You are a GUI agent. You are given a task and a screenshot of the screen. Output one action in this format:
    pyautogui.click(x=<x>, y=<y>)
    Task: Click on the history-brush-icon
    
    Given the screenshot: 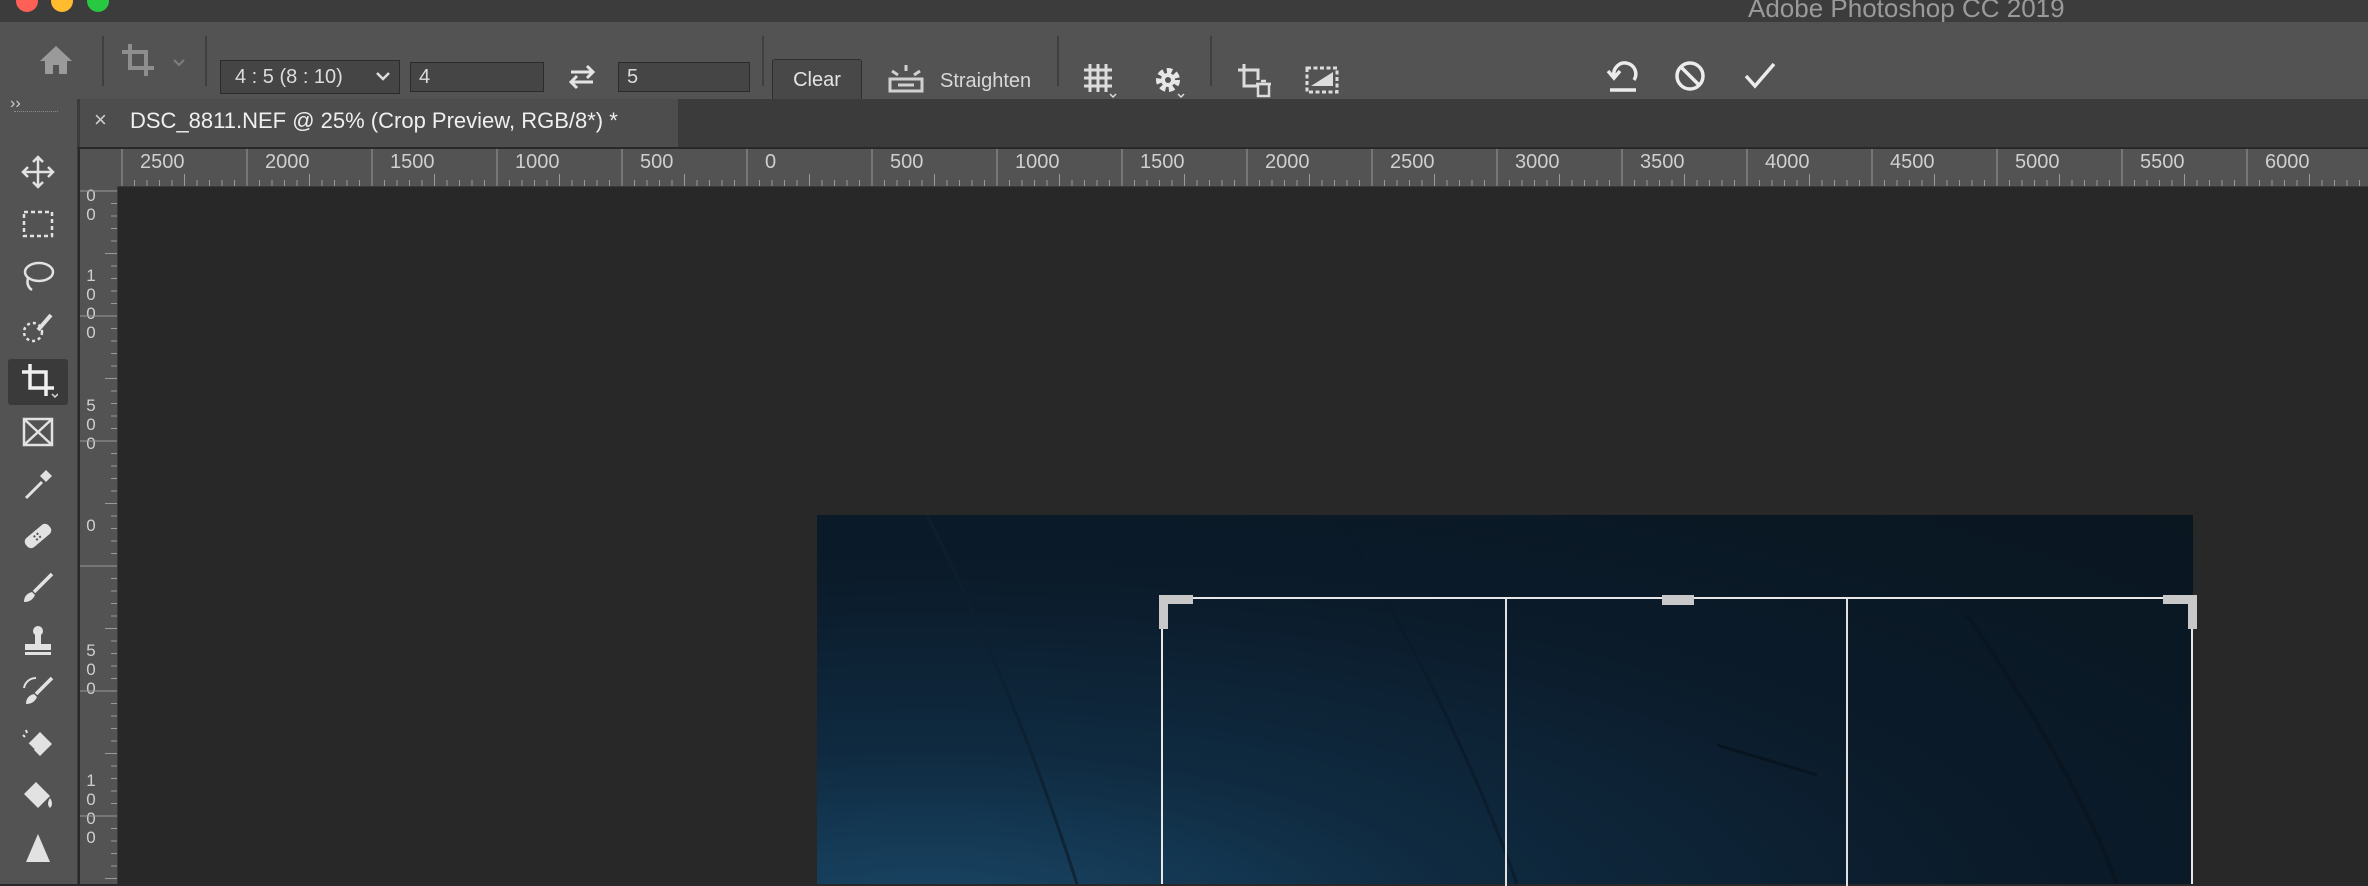 What is the action you would take?
    pyautogui.click(x=38, y=694)
    